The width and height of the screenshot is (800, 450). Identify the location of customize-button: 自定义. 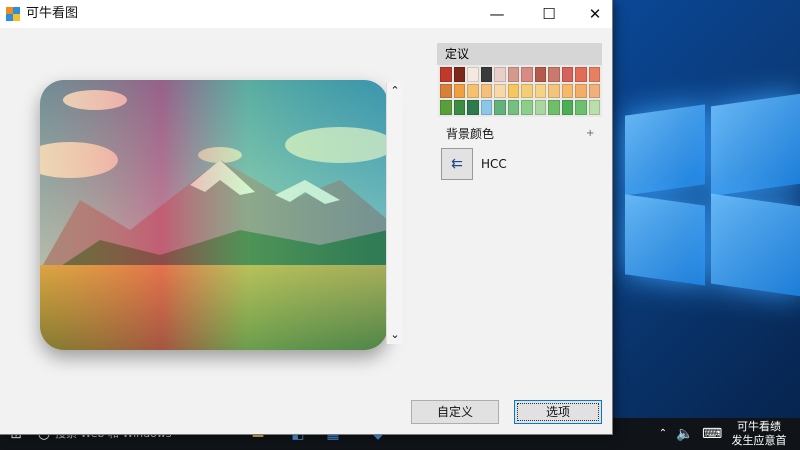
(455, 412).